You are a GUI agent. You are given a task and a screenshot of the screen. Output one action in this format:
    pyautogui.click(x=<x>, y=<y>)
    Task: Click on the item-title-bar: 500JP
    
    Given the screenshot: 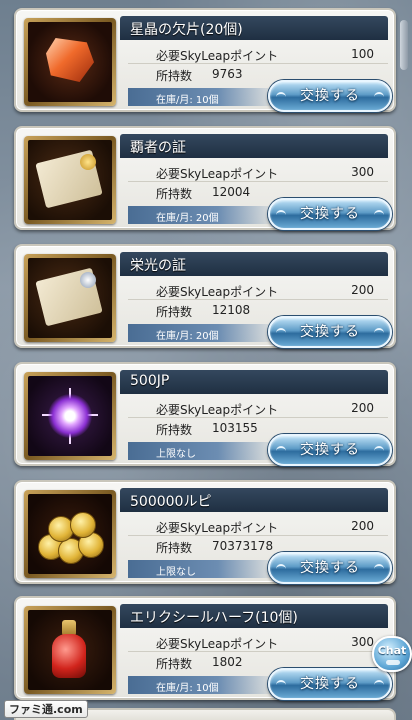 What is the action you would take?
    pyautogui.click(x=254, y=382)
    